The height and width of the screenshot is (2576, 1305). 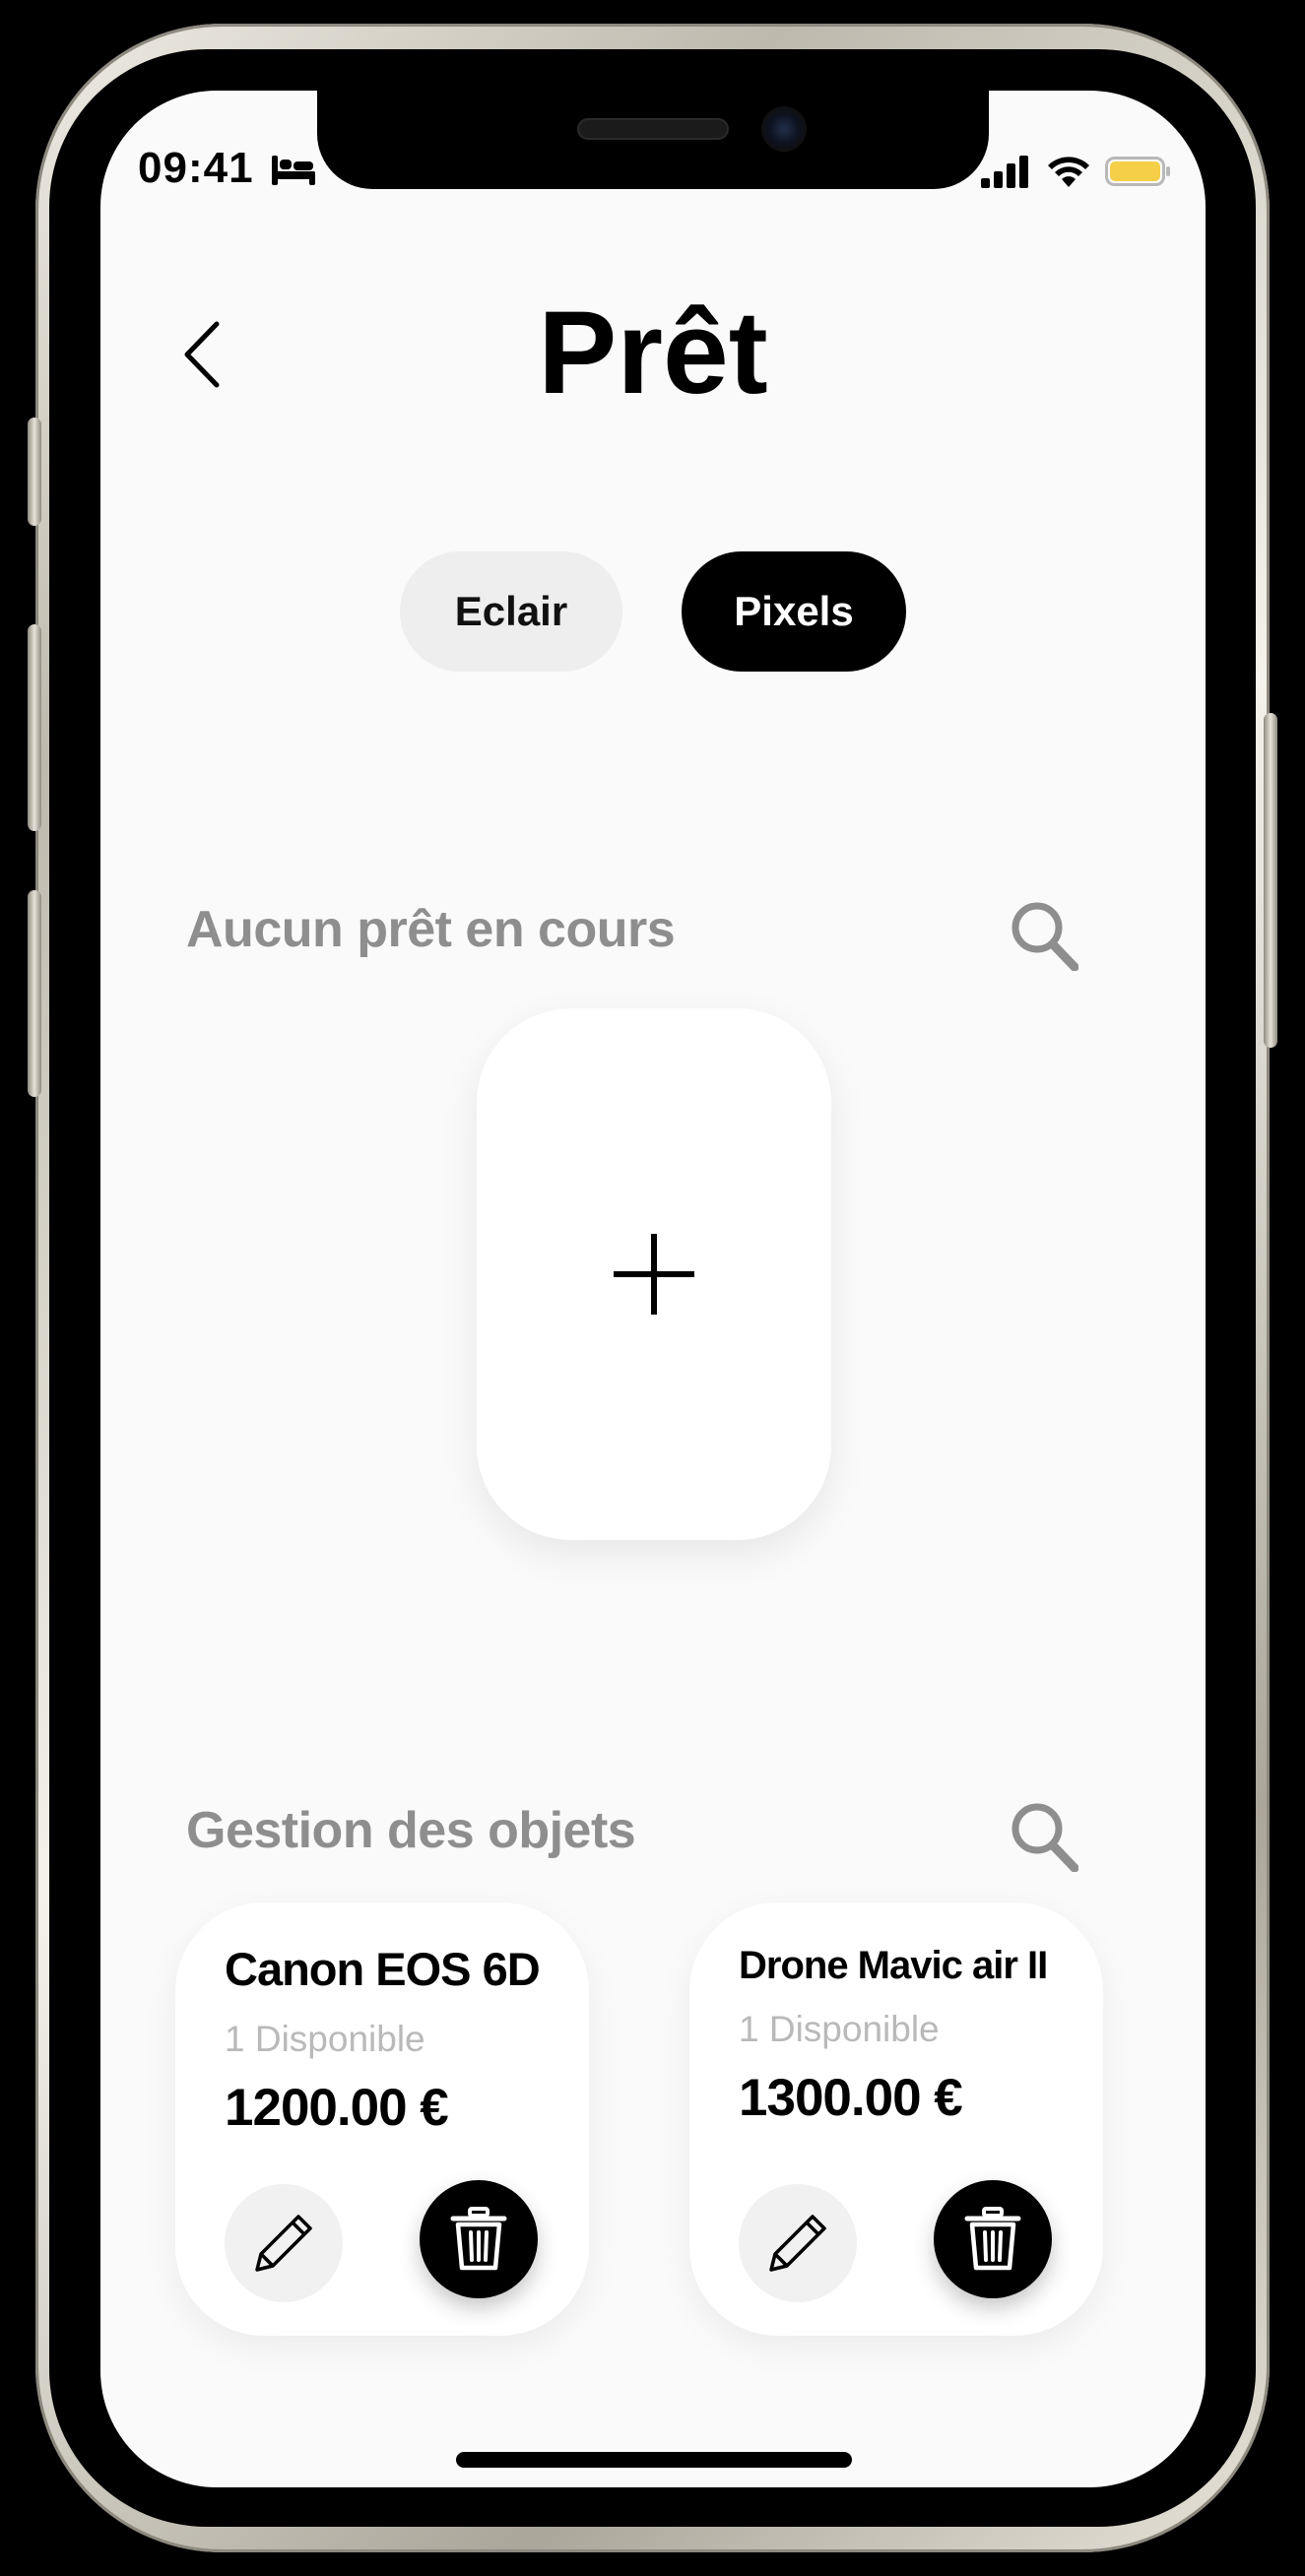 I want to click on toggle-eclair: Eclair, so click(x=511, y=611).